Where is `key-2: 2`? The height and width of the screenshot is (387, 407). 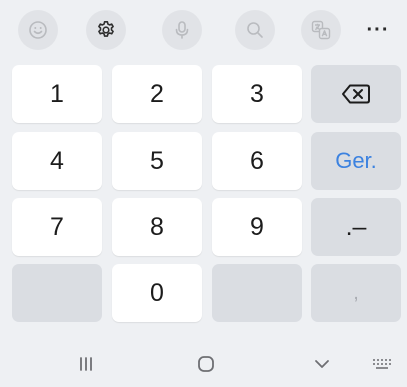 key-2: 2 is located at coordinates (157, 94).